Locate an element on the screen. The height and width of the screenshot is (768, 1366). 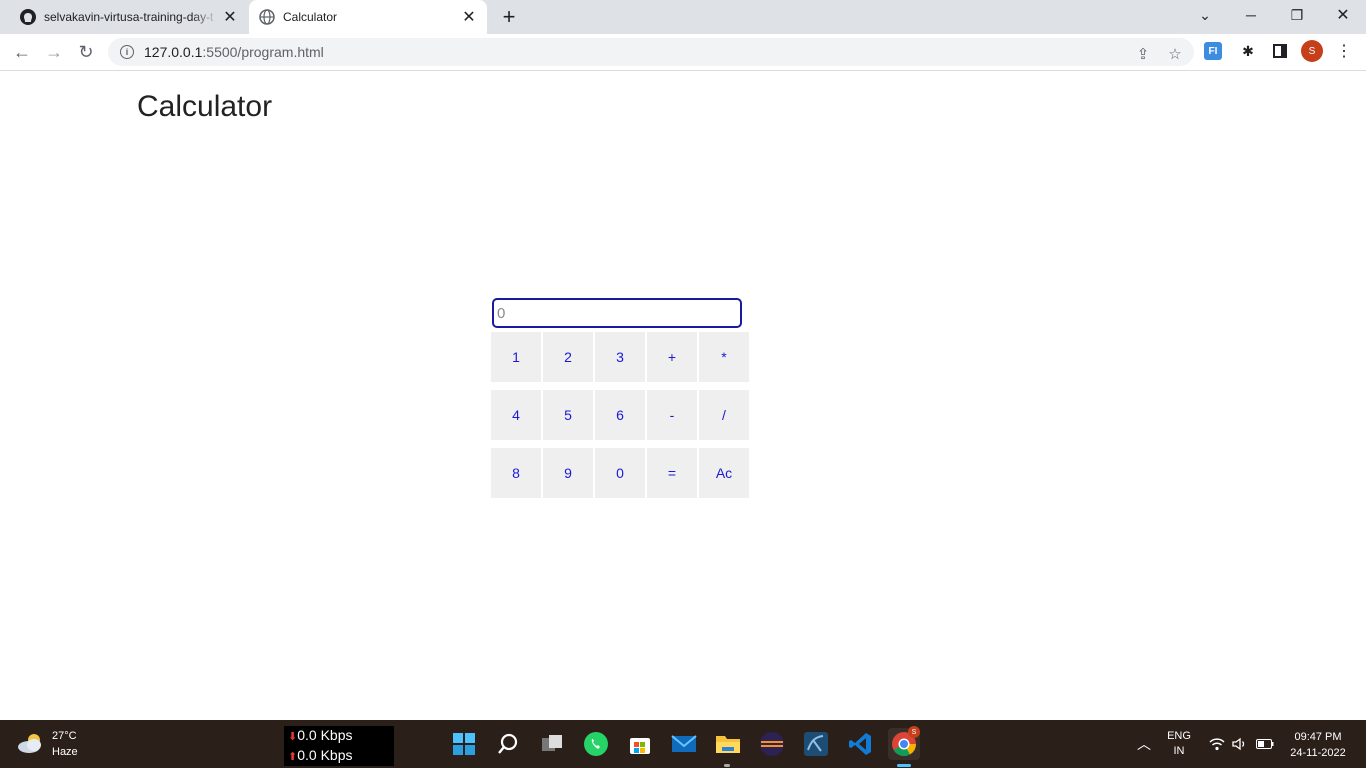
site-info-icon: i is located at coordinates (127, 52).